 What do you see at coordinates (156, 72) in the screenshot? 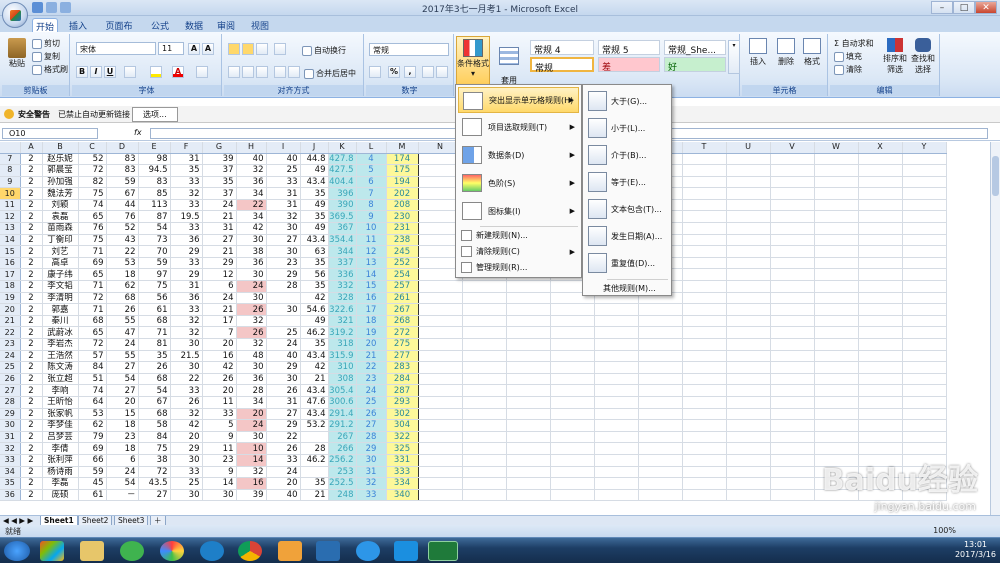
I see `fill-color-icon` at bounding box center [156, 72].